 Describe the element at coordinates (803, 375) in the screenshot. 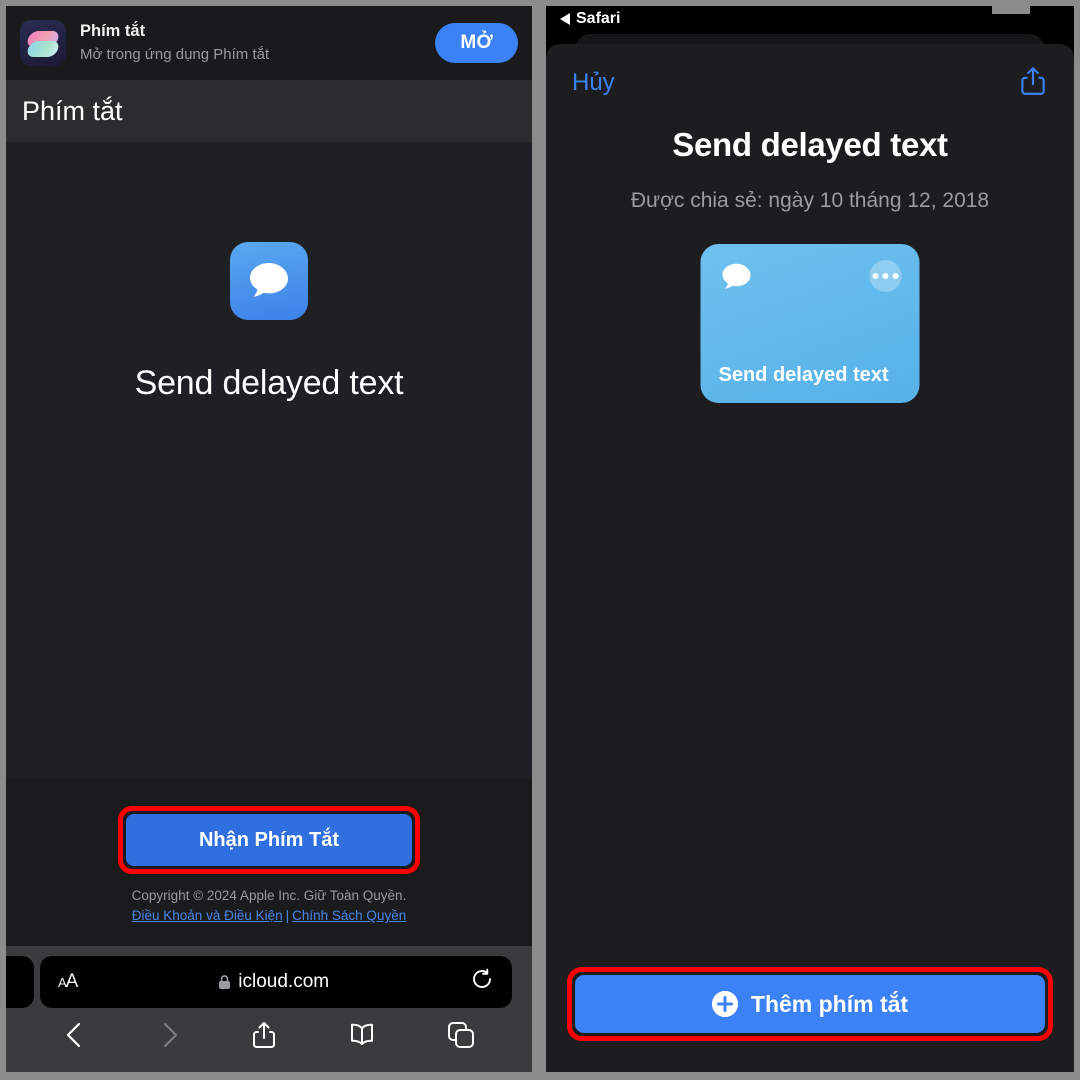

I see `shortcut-card-label: Send delayed text` at that location.